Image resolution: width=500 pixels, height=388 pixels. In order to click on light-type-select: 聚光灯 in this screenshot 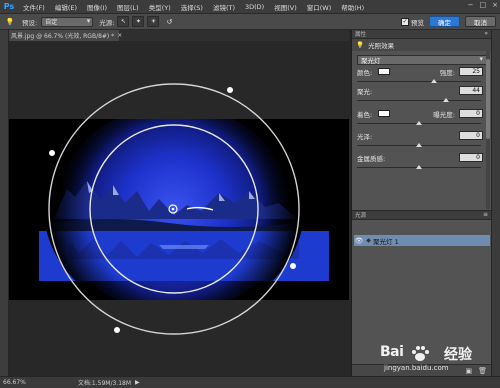, I will do `click(422, 59)`.